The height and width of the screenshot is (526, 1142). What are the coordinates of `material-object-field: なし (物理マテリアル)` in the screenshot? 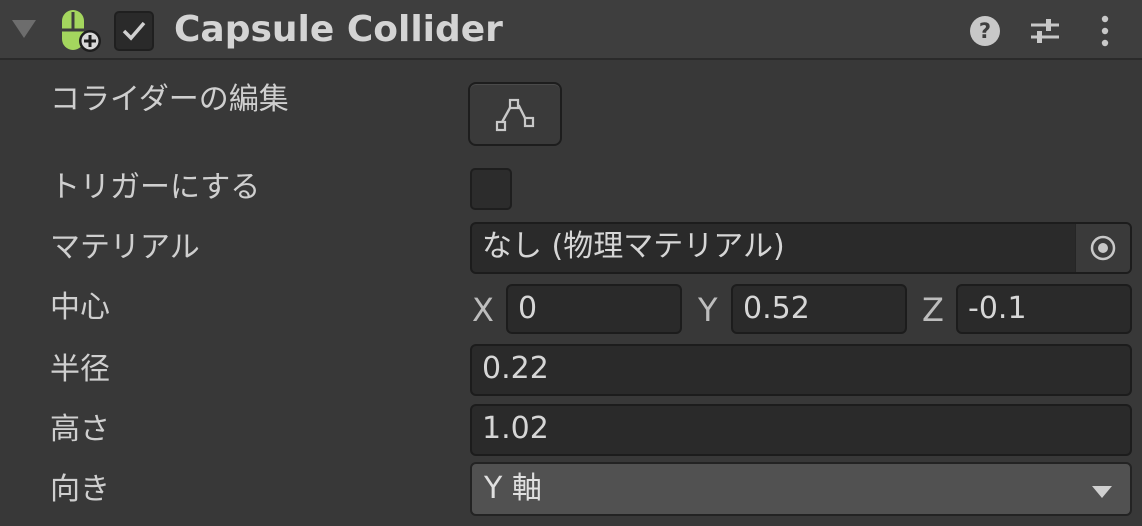 It's located at (801, 248).